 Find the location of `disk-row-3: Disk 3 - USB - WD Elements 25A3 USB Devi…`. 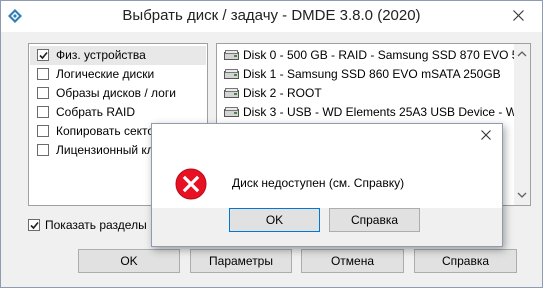

disk-row-3: Disk 3 - USB - WD Elements 25A3 USB Devi… is located at coordinates (366, 112).